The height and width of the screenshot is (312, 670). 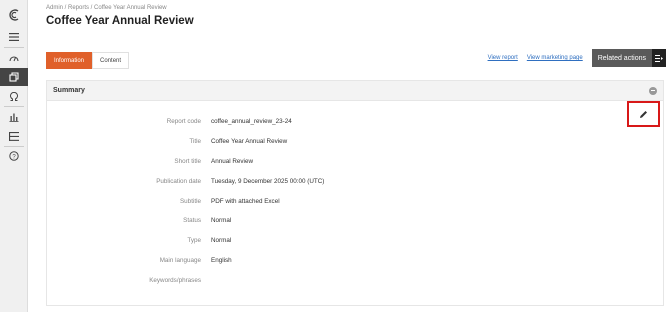 I want to click on logo-icon, so click(x=14, y=15).